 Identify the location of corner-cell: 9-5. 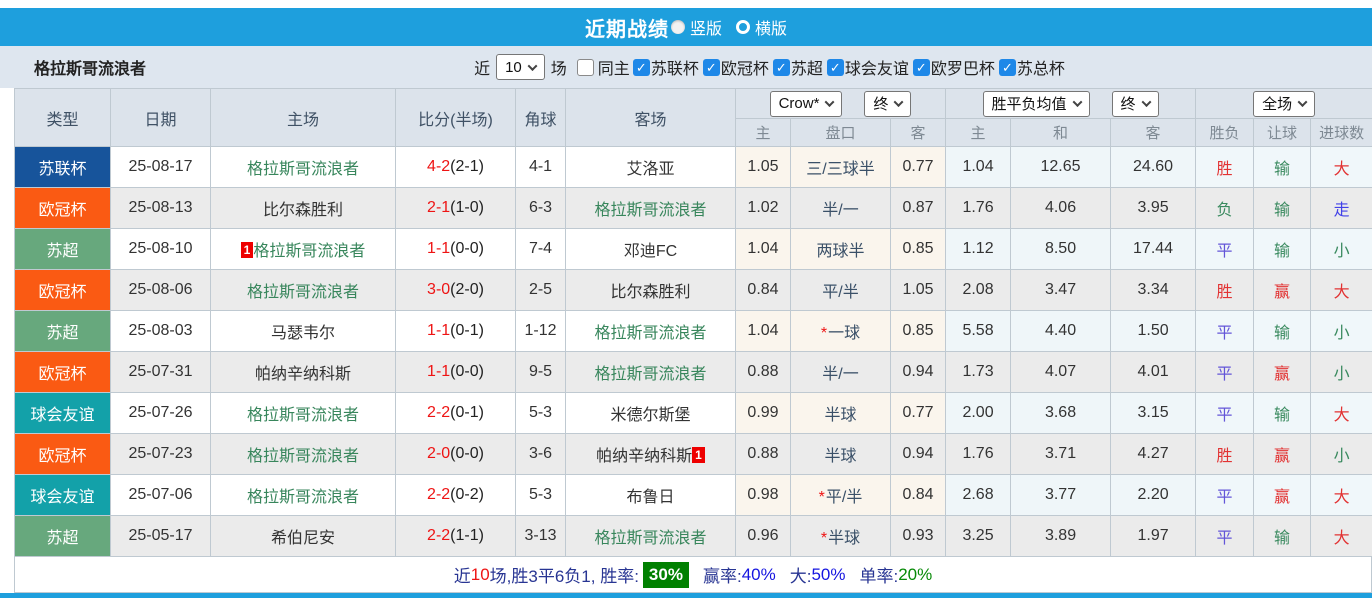
(540, 372).